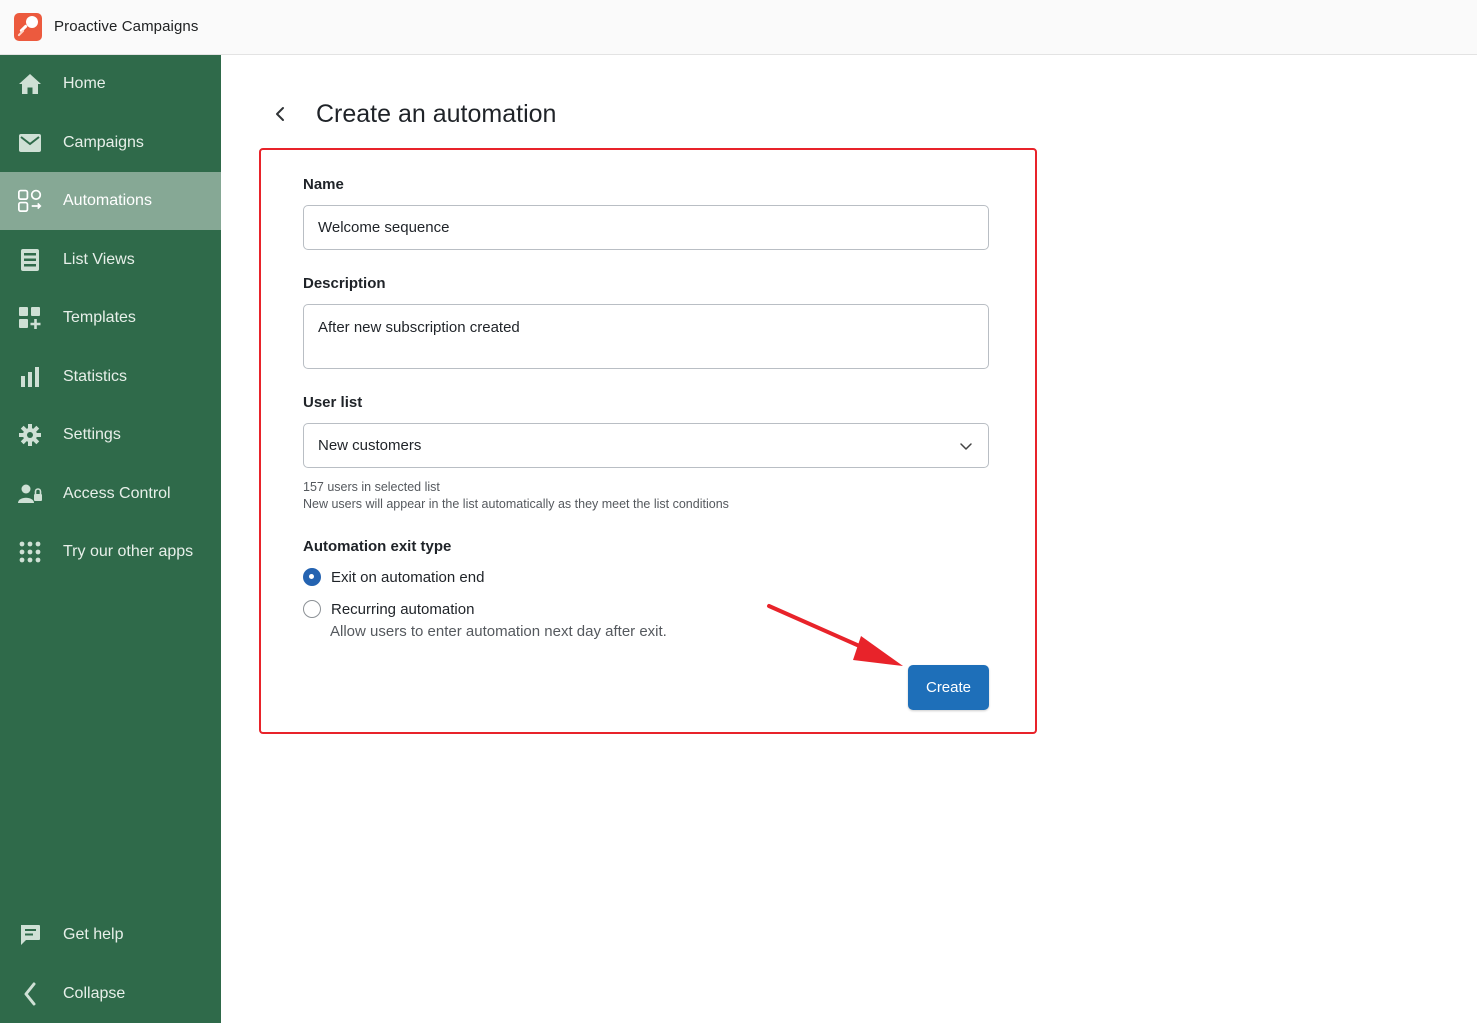 The height and width of the screenshot is (1023, 1477). Describe the element at coordinates (408, 577) in the screenshot. I see `radio-label: Exit on automation end` at that location.